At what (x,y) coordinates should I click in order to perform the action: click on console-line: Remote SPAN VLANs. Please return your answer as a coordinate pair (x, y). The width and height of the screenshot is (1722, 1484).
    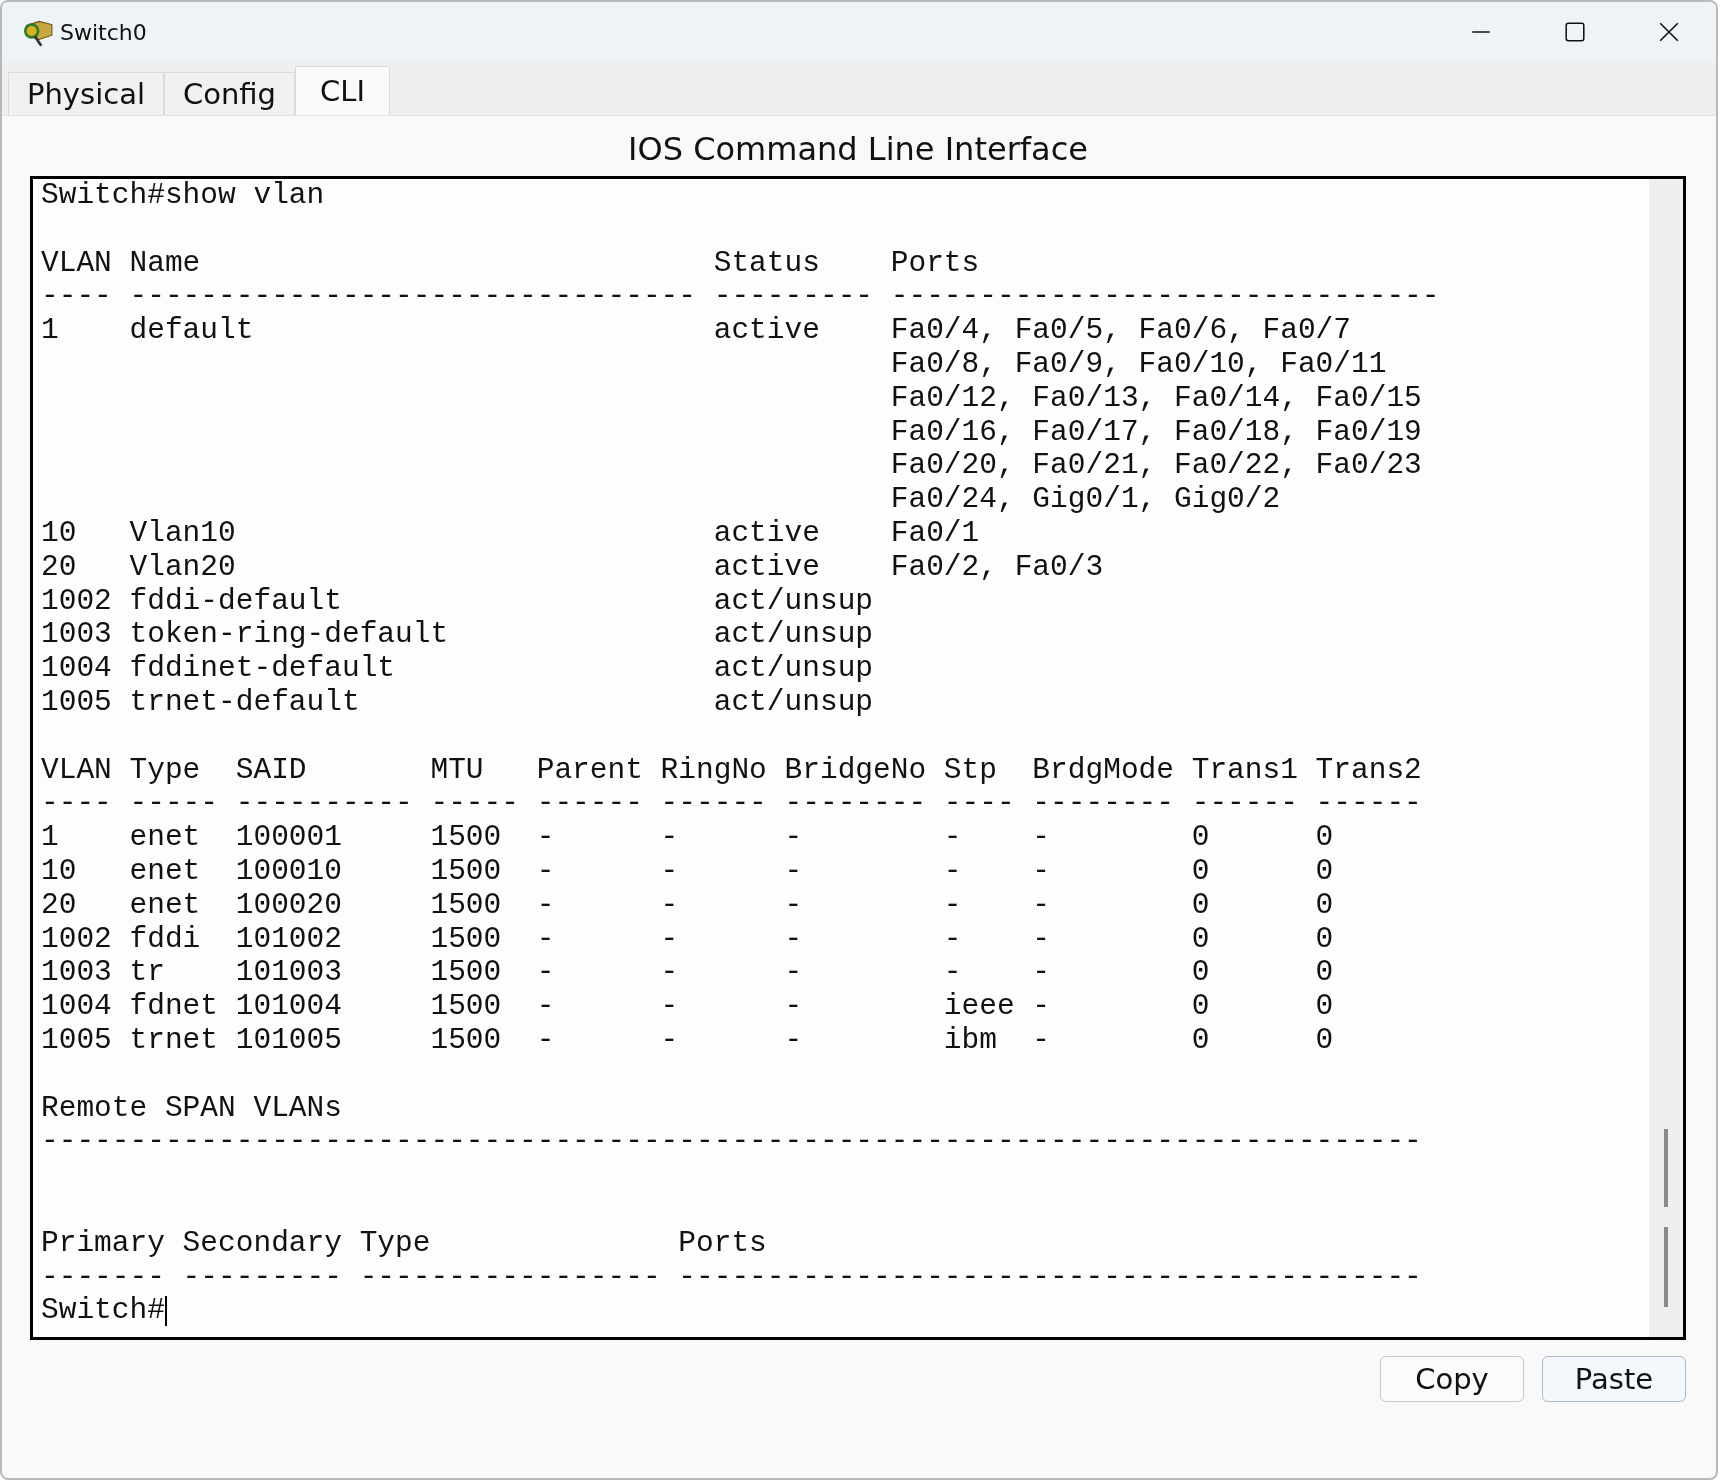
    Looking at the image, I should click on (192, 1108).